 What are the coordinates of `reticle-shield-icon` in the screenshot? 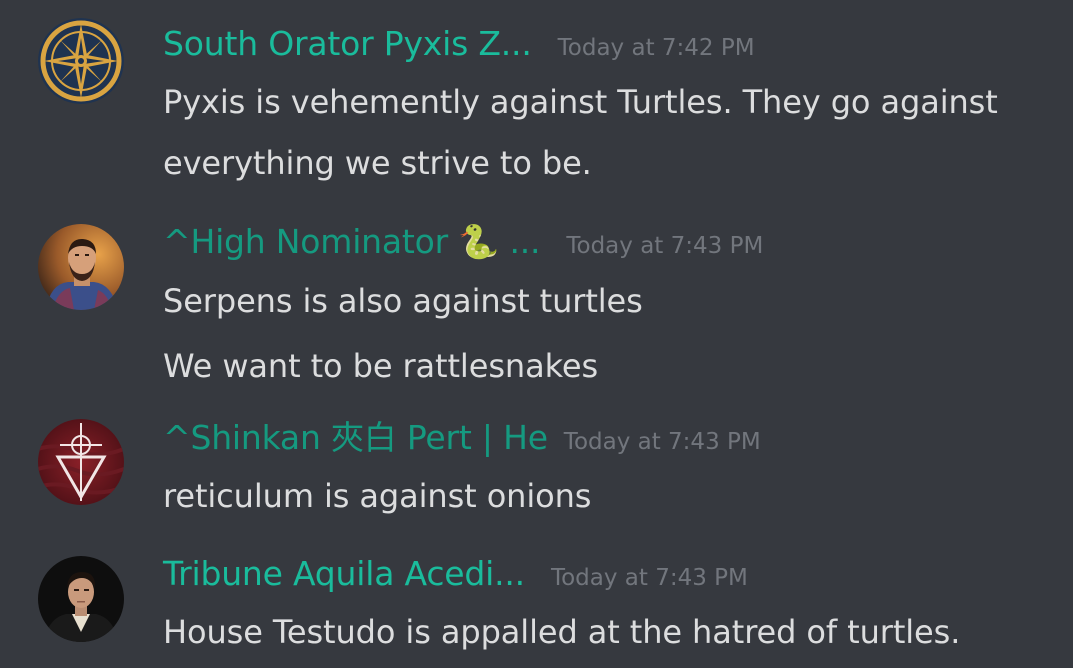 It's located at (81, 462).